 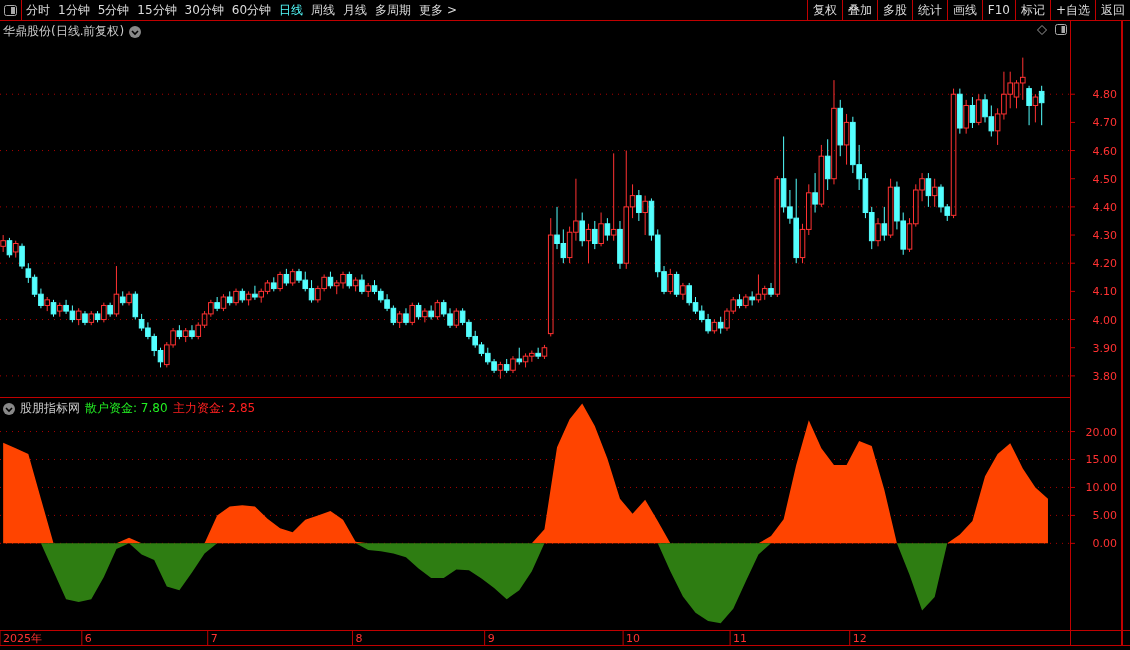 I want to click on axis-label: 4.10, so click(x=1104, y=292).